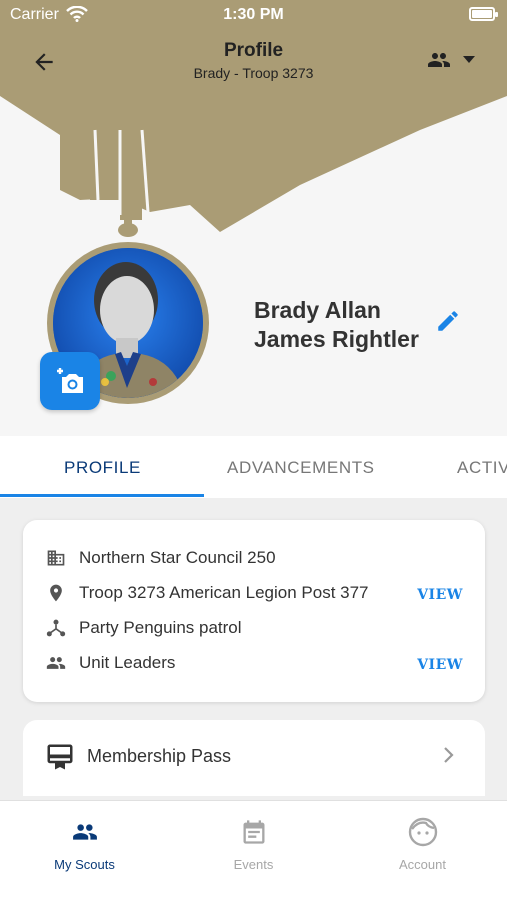 Image resolution: width=507 pixels, height=900 pixels. I want to click on membership-card-icon, so click(60, 757).